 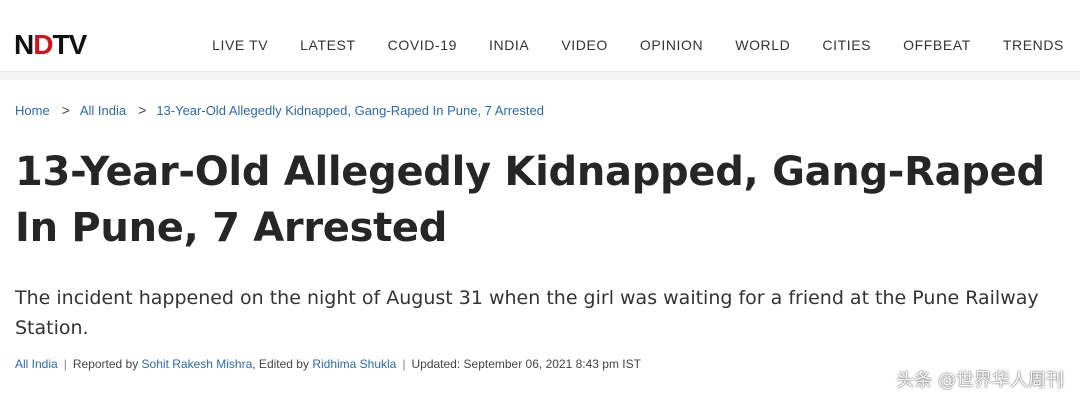 What do you see at coordinates (509, 45) in the screenshot?
I see `nav-item-india: INDIA` at bounding box center [509, 45].